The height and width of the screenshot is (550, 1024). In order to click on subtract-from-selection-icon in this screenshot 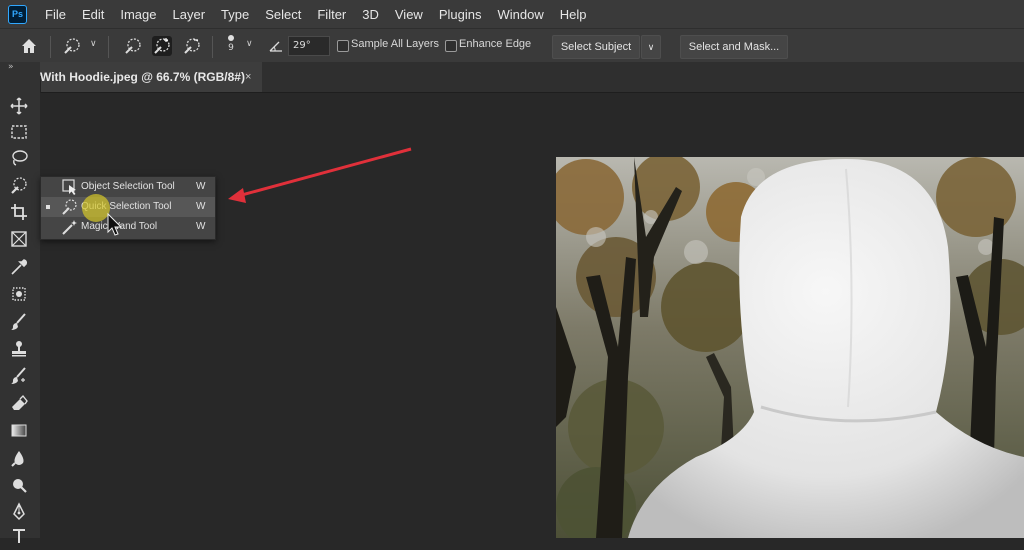, I will do `click(192, 46)`.